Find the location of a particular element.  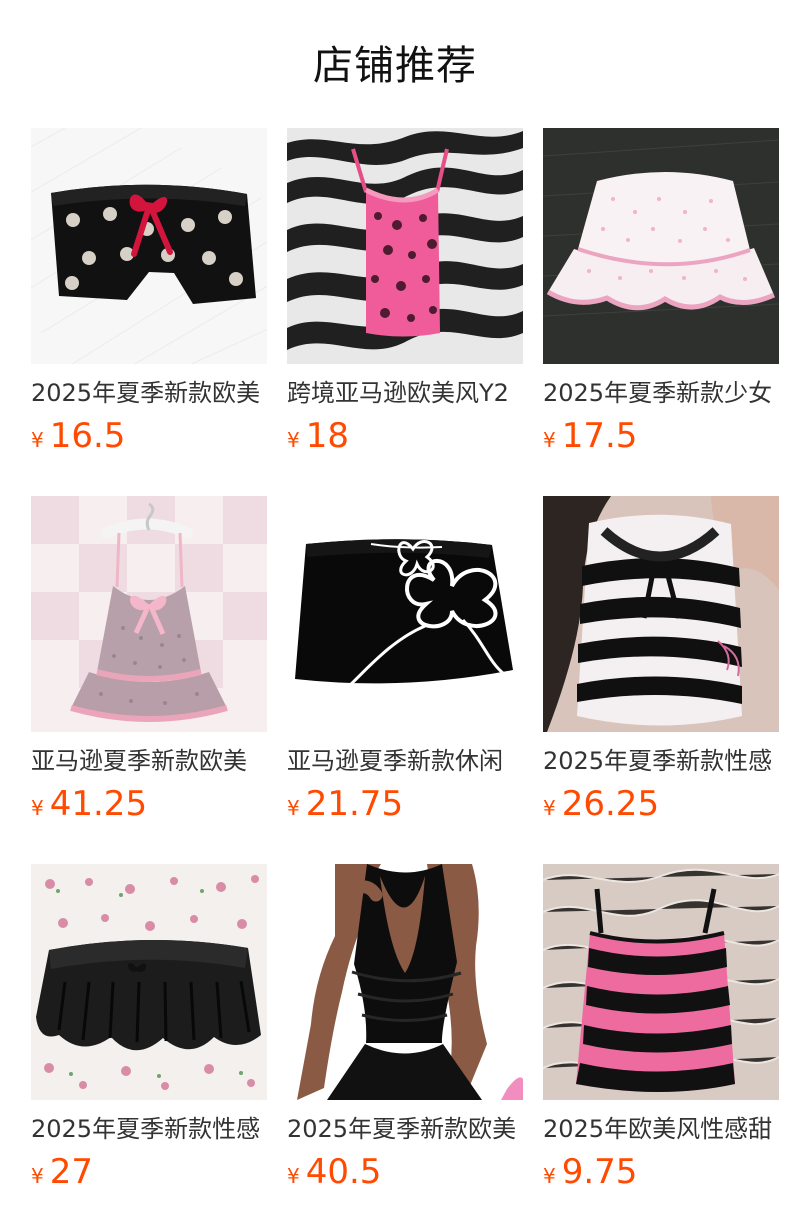

leopard-top-image is located at coordinates (405, 246).